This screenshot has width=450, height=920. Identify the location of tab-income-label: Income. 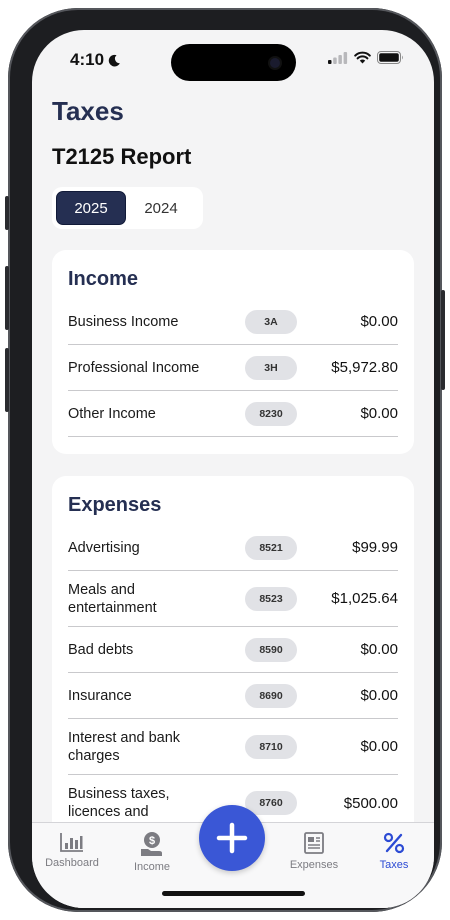
(152, 867).